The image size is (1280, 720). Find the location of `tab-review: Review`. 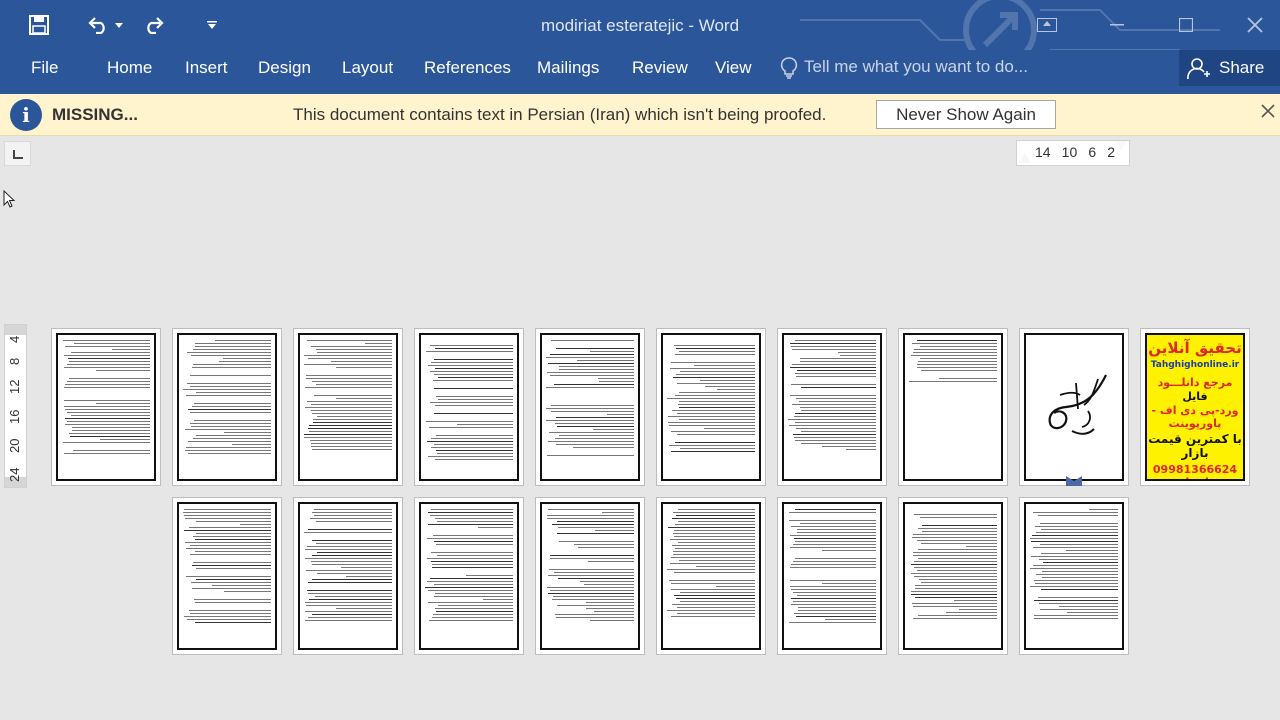

tab-review: Review is located at coordinates (660, 72).